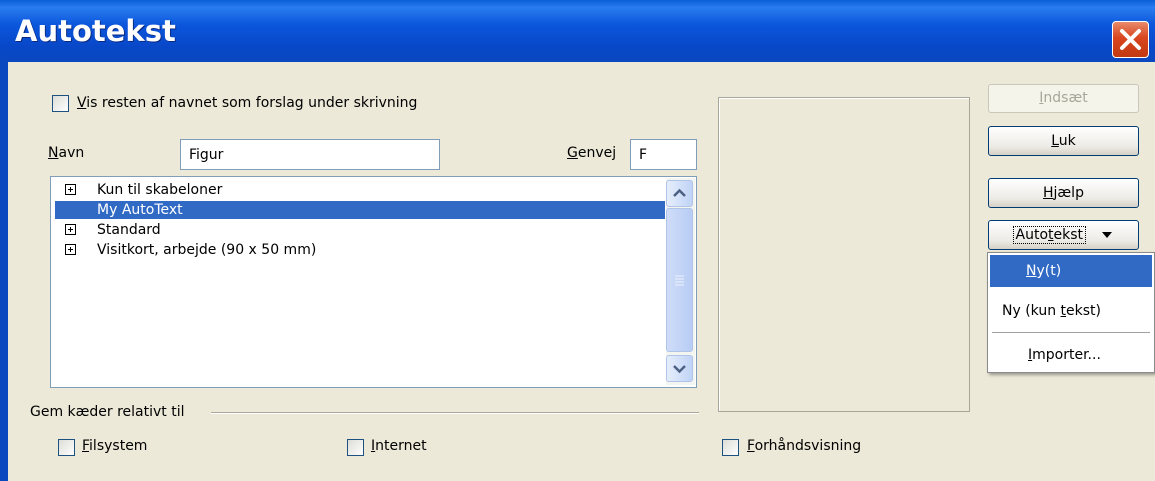  Describe the element at coordinates (129, 230) in the screenshot. I see `tree-item-label: Standard` at that location.